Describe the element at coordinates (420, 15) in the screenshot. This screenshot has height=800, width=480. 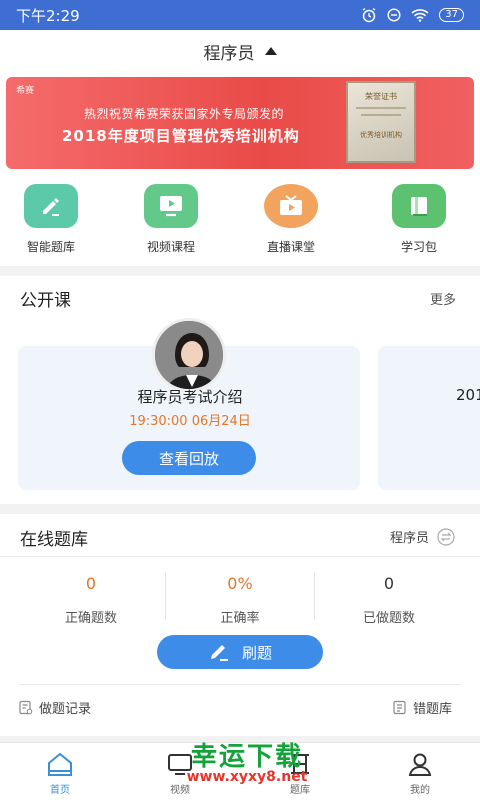
I see `wifi-icon` at that location.